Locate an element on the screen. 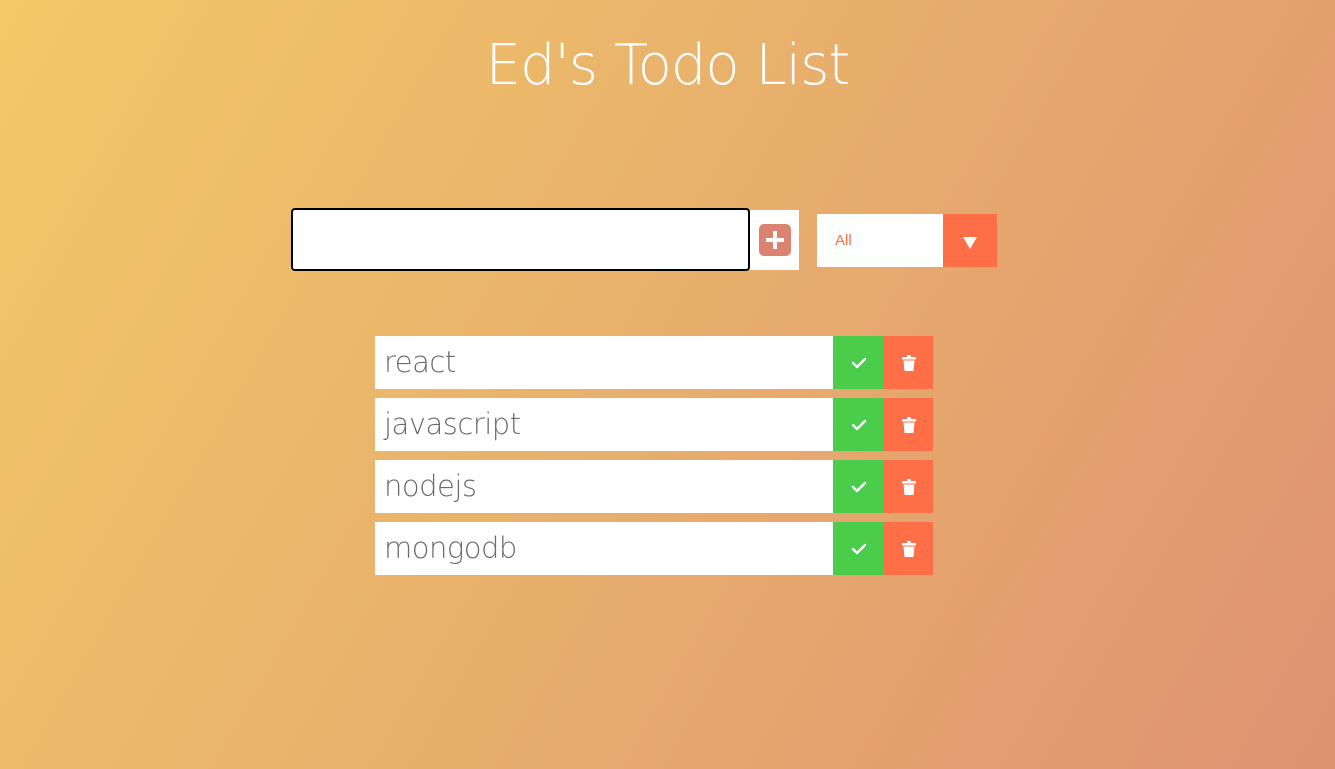 The image size is (1335, 769). filter-arrow-button is located at coordinates (970, 240).